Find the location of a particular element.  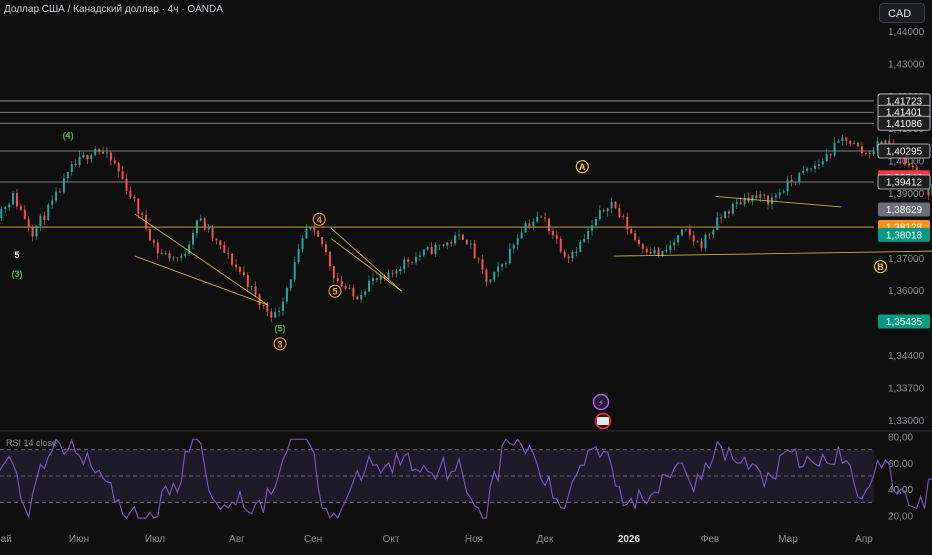

rsi-axis-tick-label: 40,00 is located at coordinates (900, 490).